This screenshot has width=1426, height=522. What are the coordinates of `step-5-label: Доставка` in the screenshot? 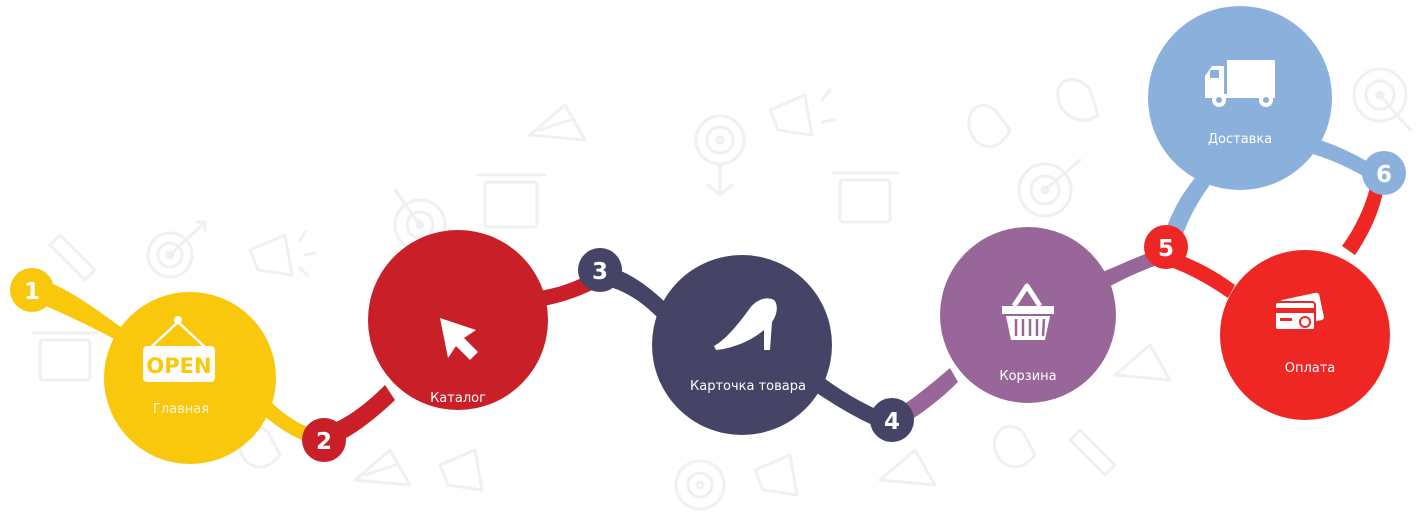 It's located at (1240, 139).